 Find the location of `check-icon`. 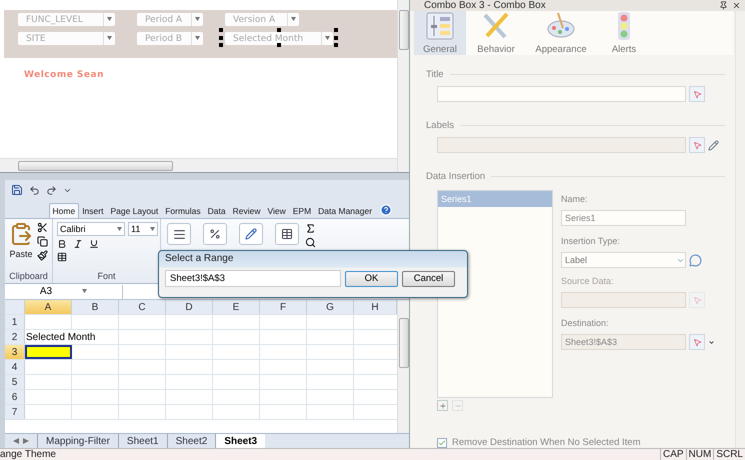

check-icon is located at coordinates (442, 442).